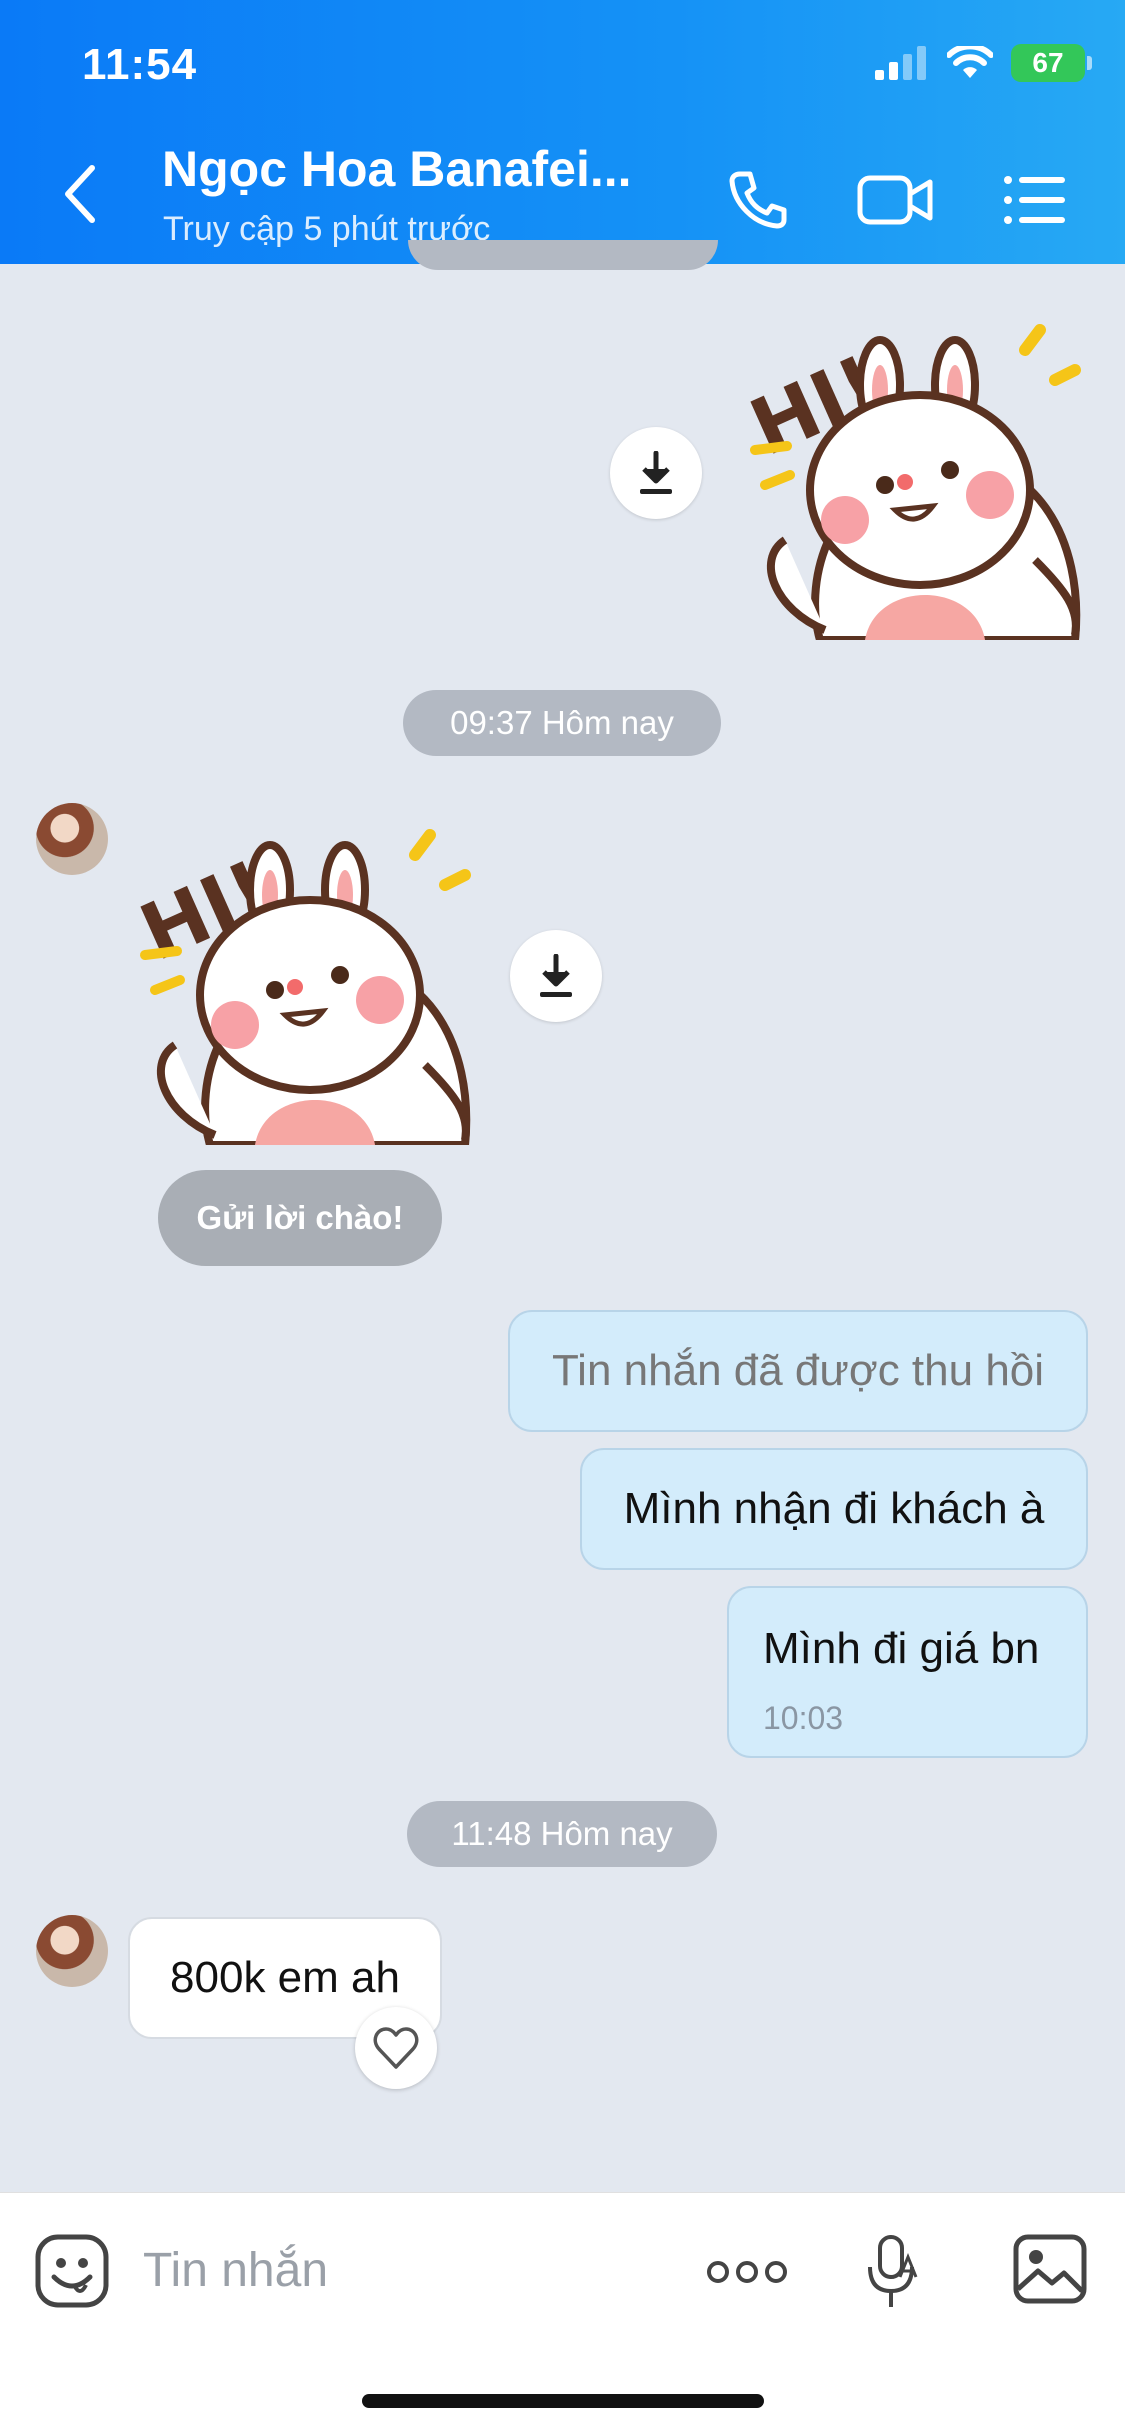 The width and height of the screenshot is (1125, 2436). I want to click on back-button, so click(90, 199).